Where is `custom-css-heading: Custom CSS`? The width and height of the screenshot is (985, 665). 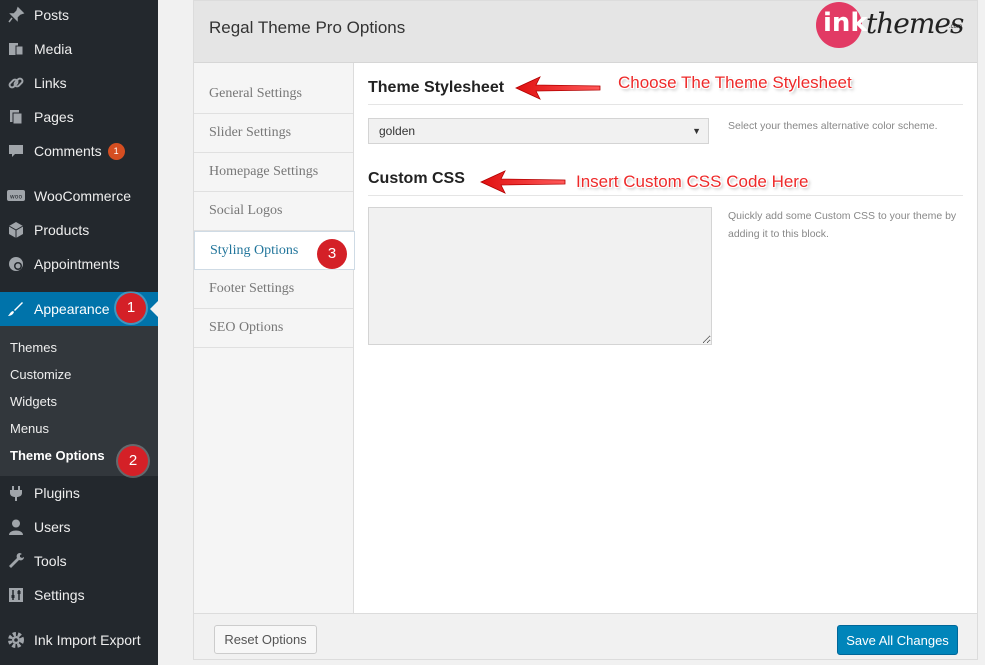 custom-css-heading: Custom CSS is located at coordinates (416, 178).